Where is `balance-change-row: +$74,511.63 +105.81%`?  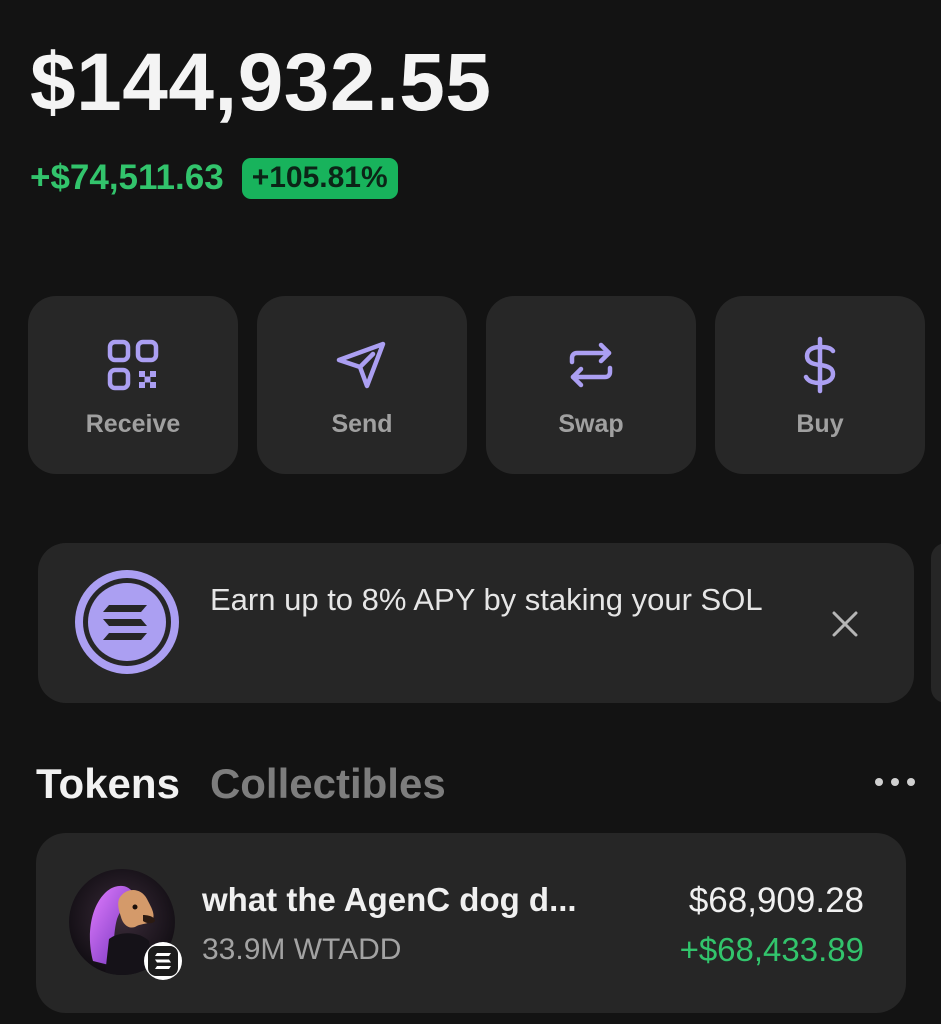 balance-change-row: +$74,511.63 +105.81% is located at coordinates (214, 178).